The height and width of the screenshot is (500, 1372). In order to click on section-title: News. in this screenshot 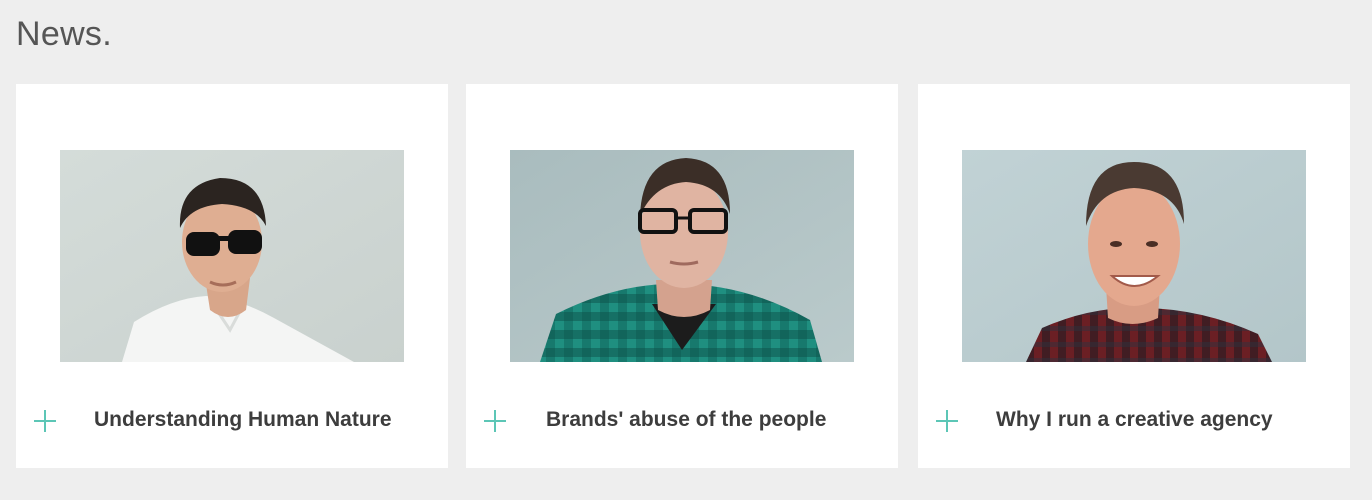, I will do `click(64, 34)`.